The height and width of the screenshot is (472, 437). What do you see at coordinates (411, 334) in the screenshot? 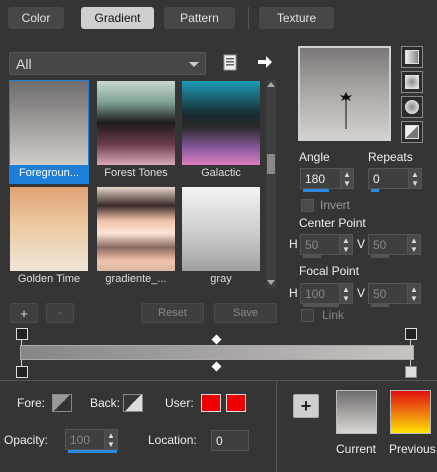
I see `opacity-stop-right` at bounding box center [411, 334].